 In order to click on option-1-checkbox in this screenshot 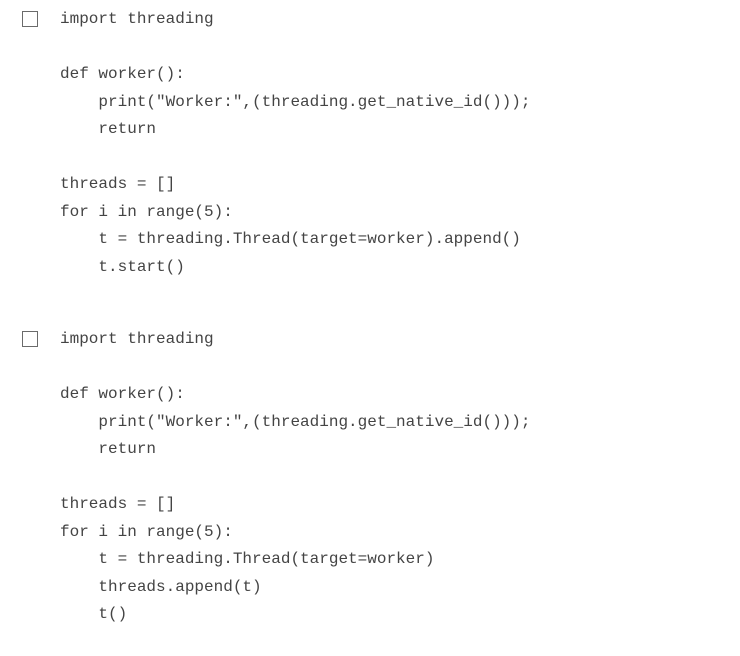, I will do `click(30, 19)`.